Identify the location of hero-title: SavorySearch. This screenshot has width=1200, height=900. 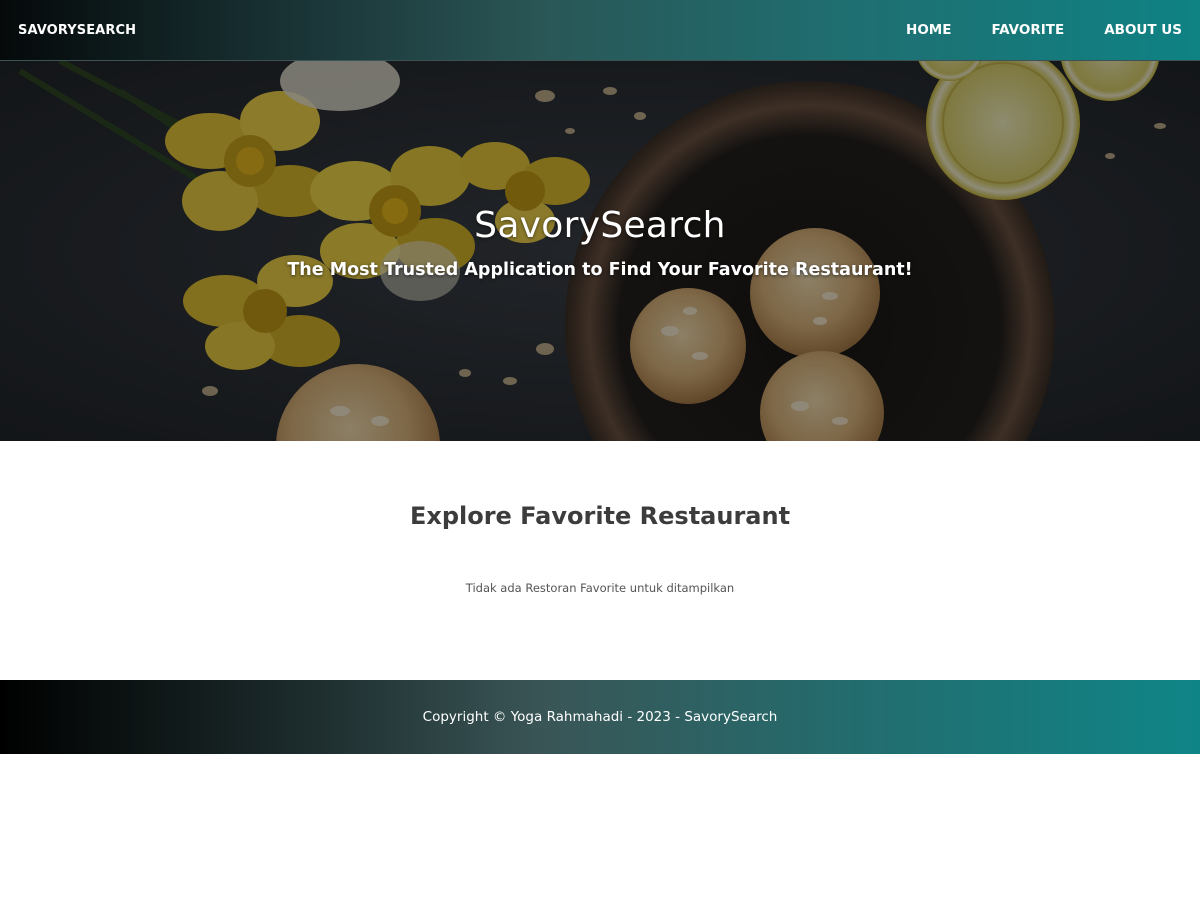
(600, 225).